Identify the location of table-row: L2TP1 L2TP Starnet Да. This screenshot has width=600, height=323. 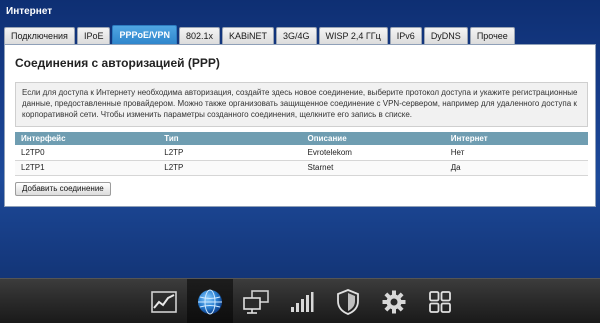
(301, 168).